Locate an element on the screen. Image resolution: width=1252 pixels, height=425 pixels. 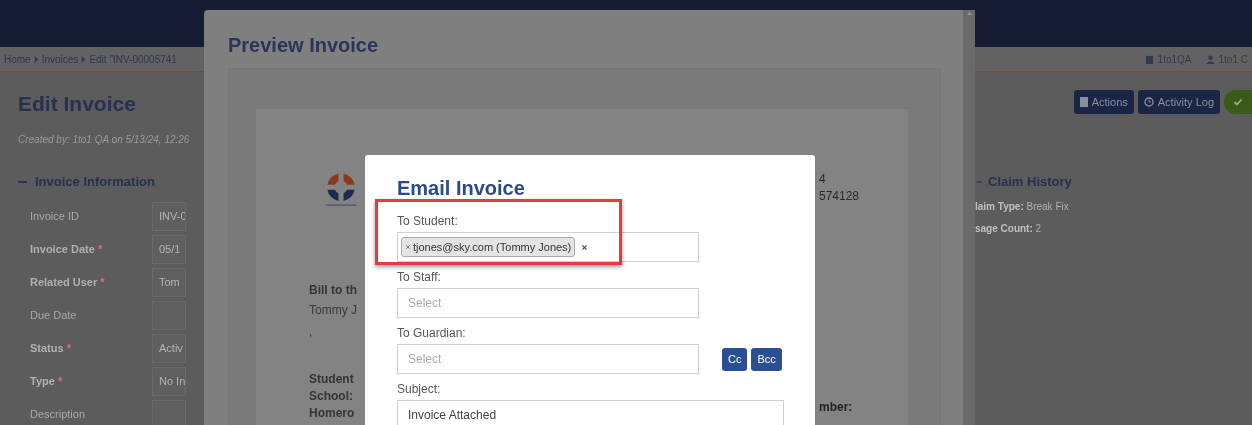
bcc-button: Bcc is located at coordinates (766, 359).